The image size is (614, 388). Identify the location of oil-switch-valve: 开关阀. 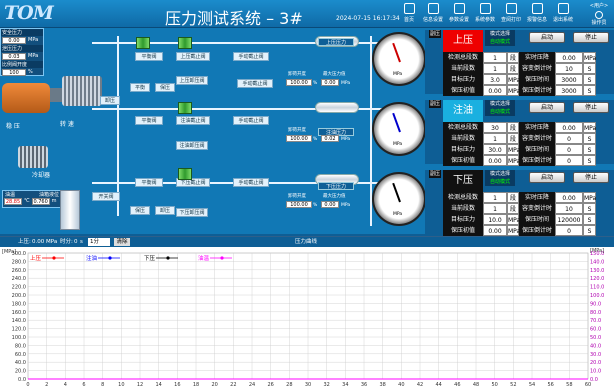
(106, 196).